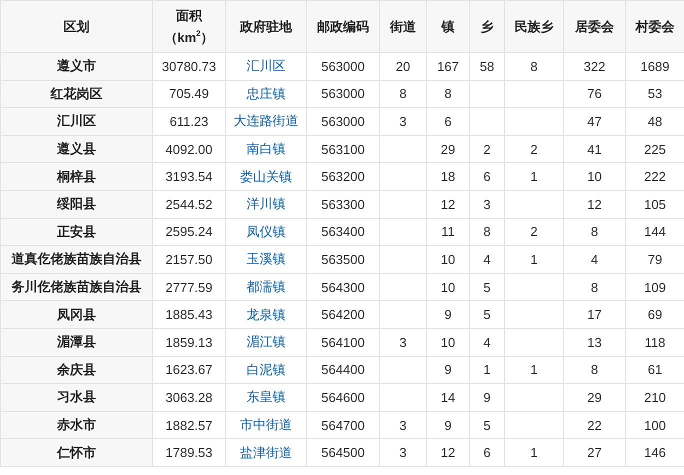 The height and width of the screenshot is (475, 684). I want to click on row-header: 道真仡佬族苗族自治县, so click(76, 260).